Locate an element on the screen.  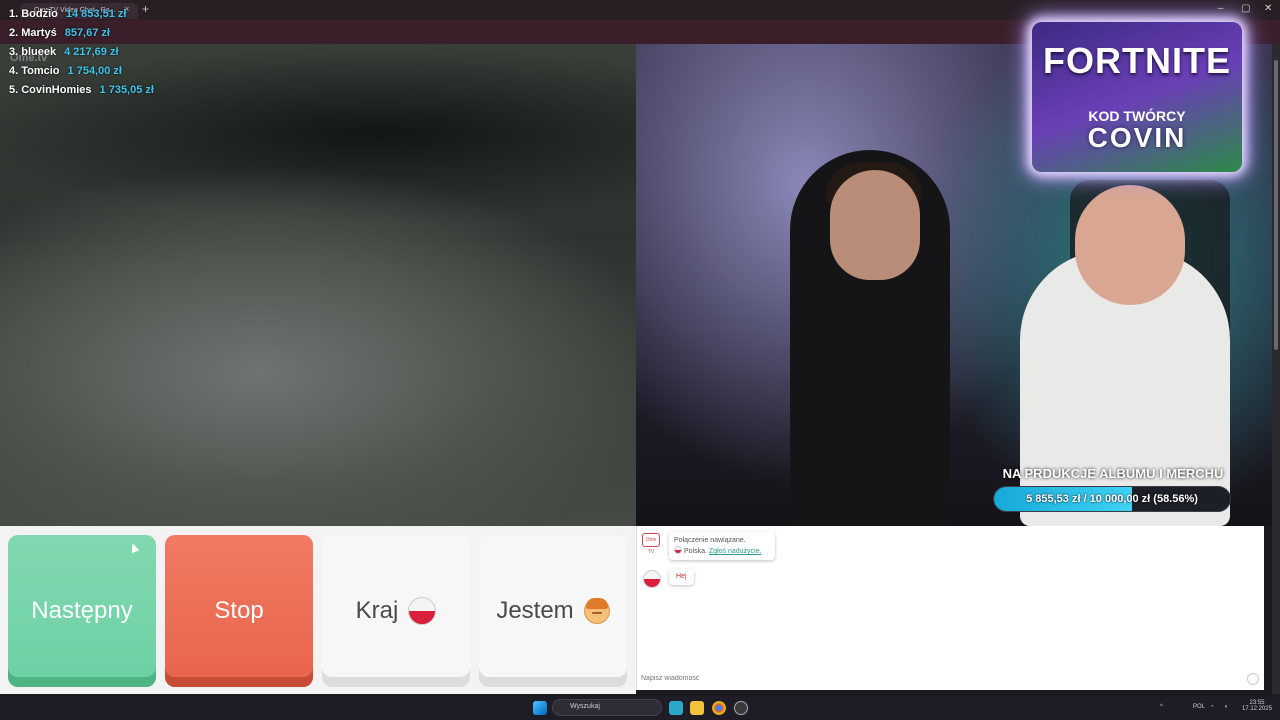
donation-goal-text: 5 855,53 zł / 10 000,00 zł (58.56%) is located at coordinates (1112, 499).